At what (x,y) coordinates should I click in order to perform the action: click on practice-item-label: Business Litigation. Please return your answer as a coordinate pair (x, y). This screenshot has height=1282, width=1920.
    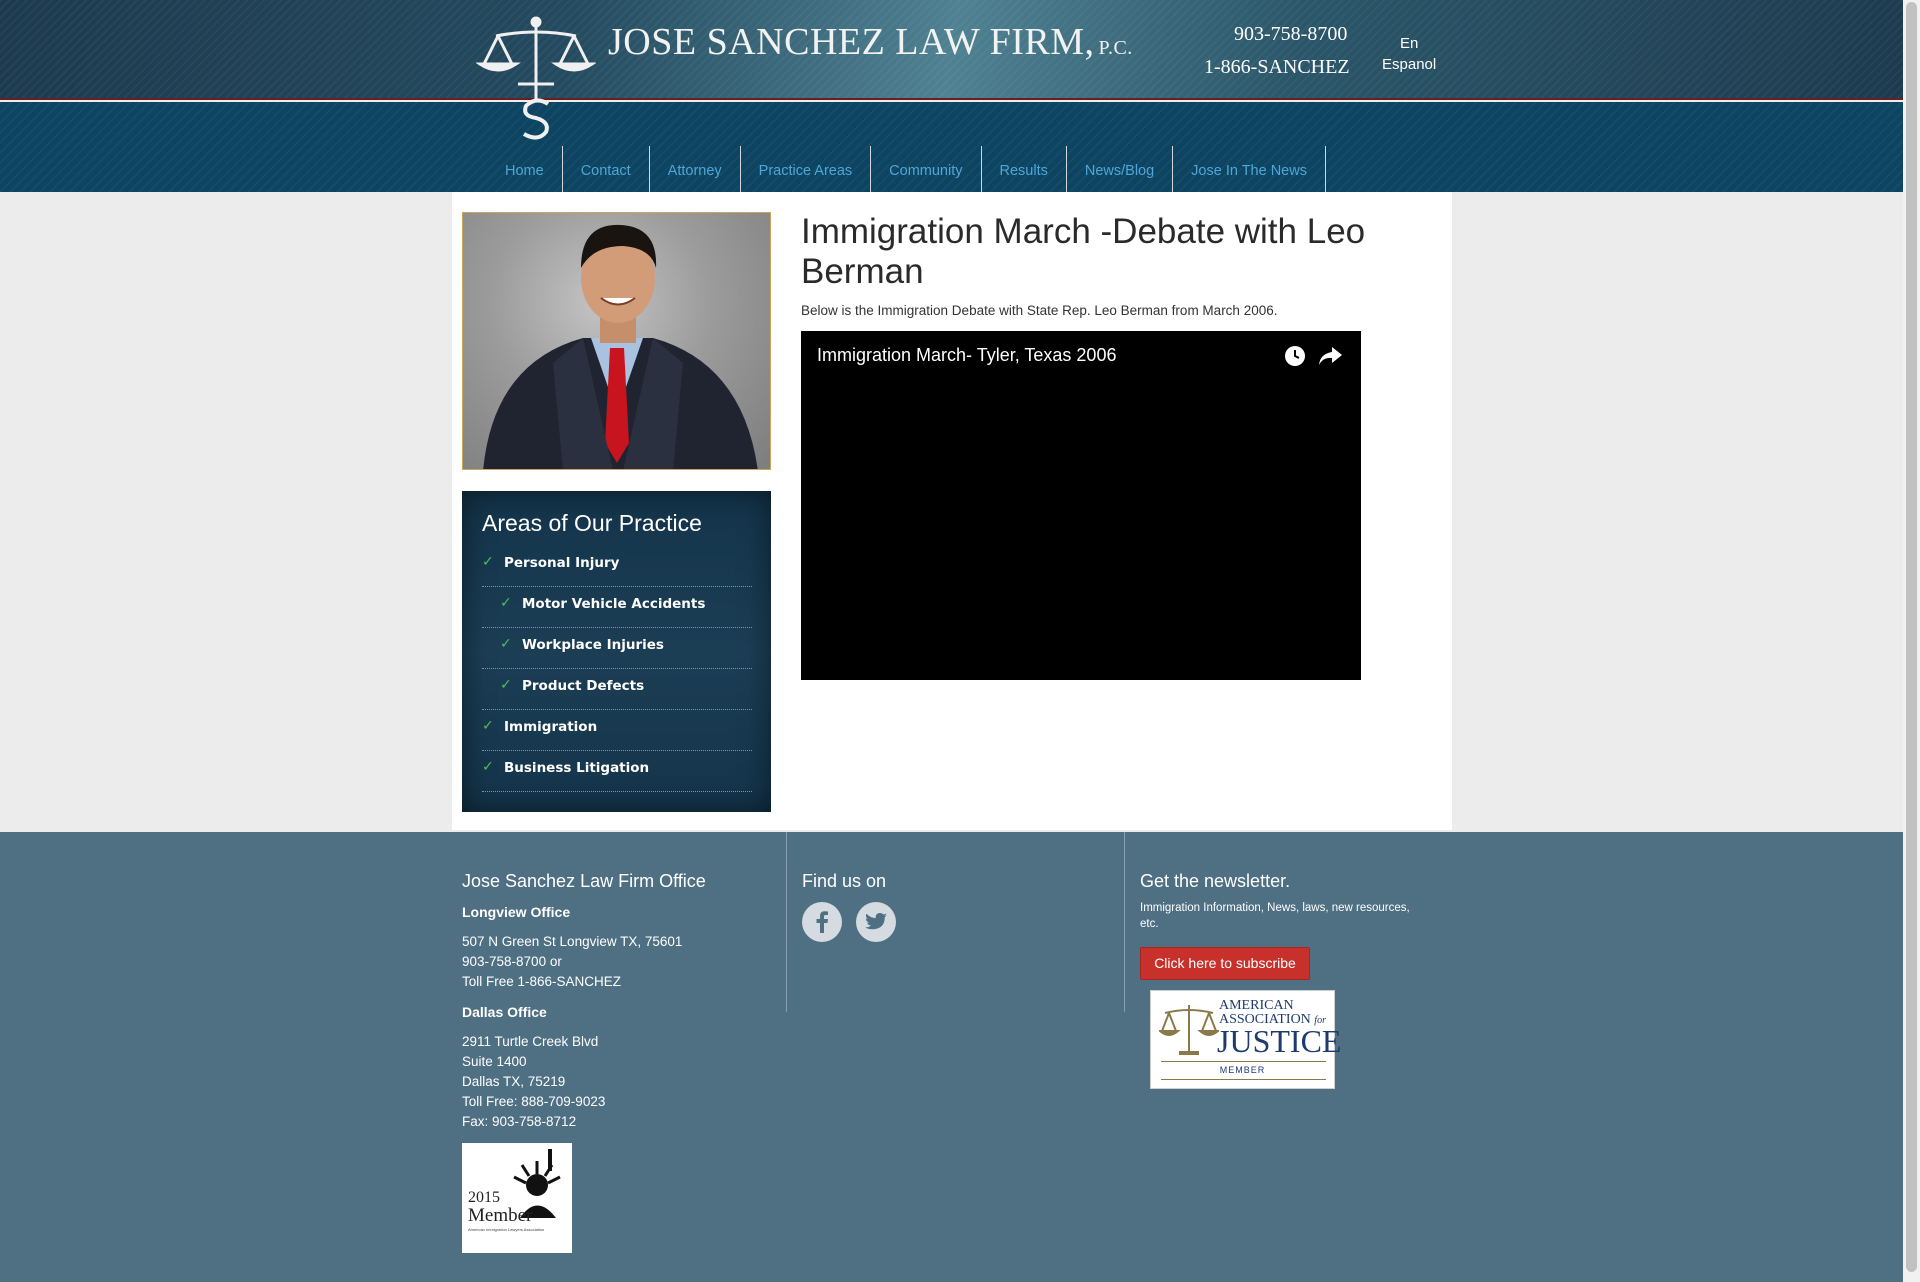
    Looking at the image, I should click on (577, 768).